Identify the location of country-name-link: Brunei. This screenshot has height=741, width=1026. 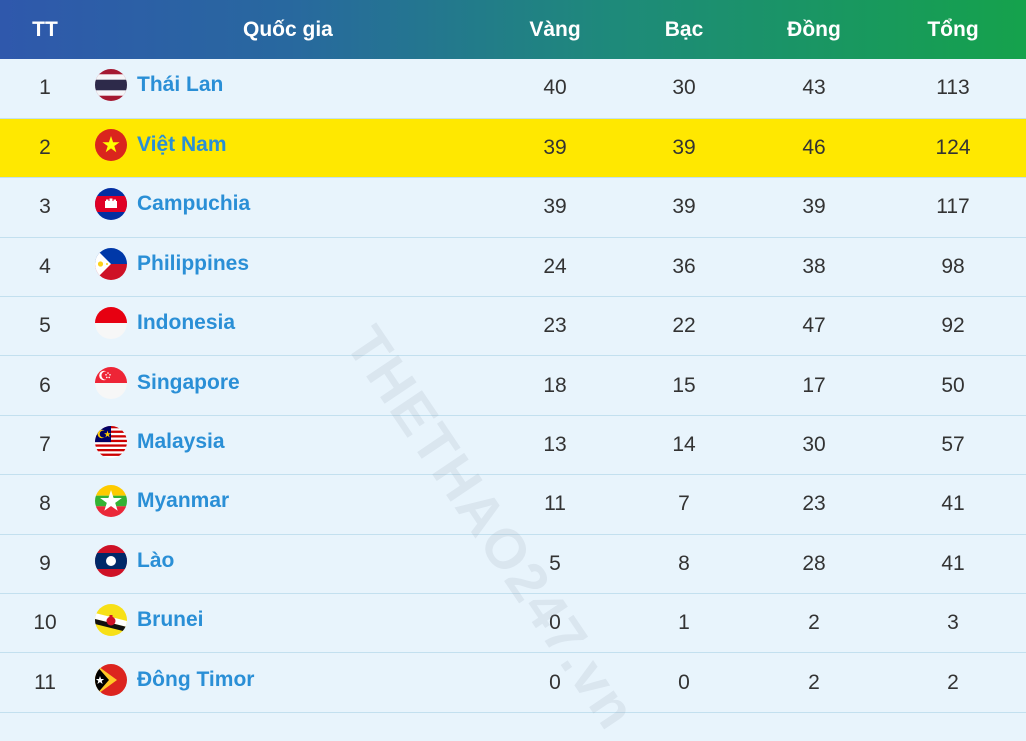
(170, 620).